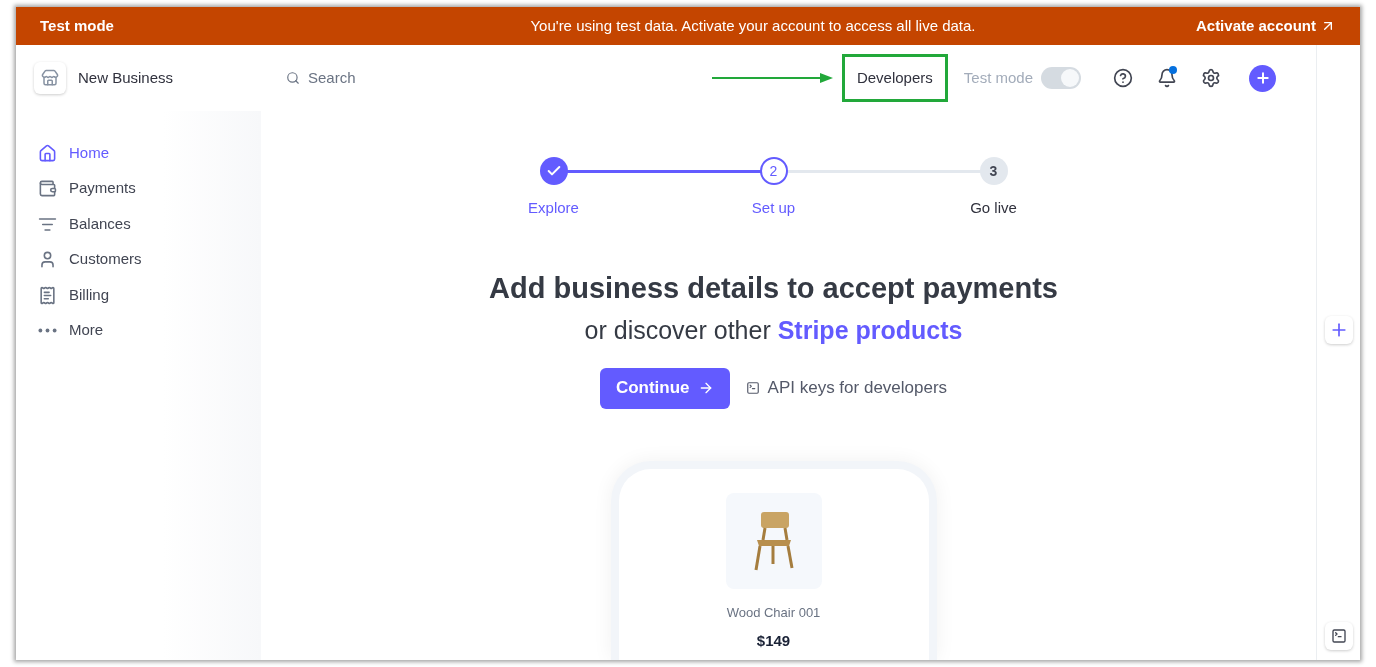 The height and width of the screenshot is (667, 1376). I want to click on test-mode-label: Test mode, so click(998, 77).